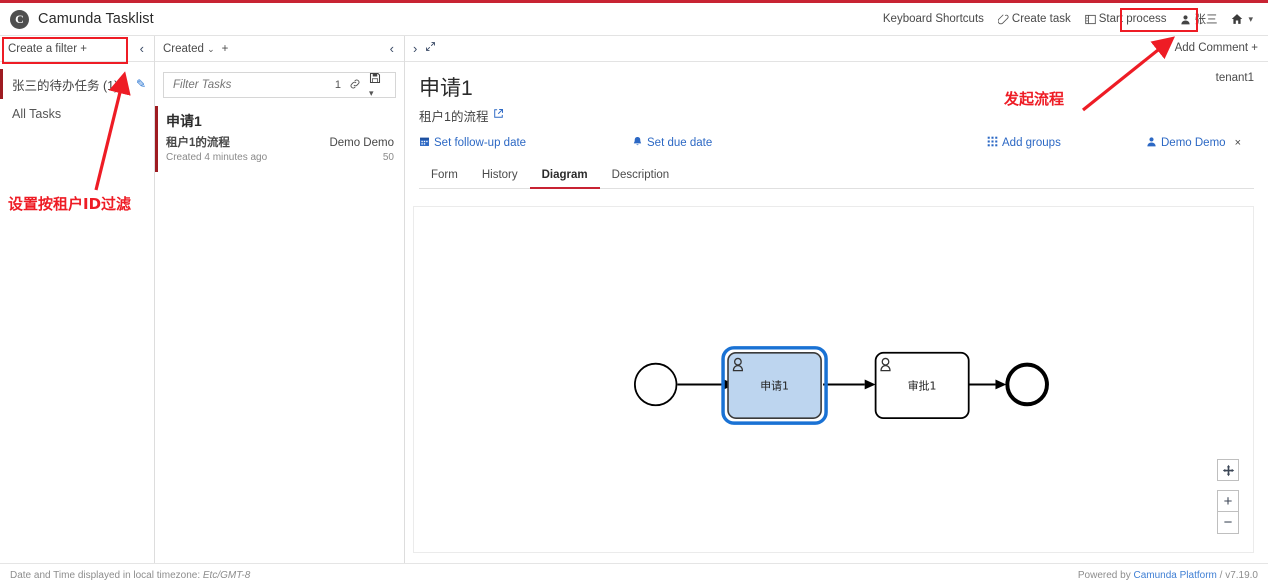  I want to click on home-icon, so click(1237, 19).